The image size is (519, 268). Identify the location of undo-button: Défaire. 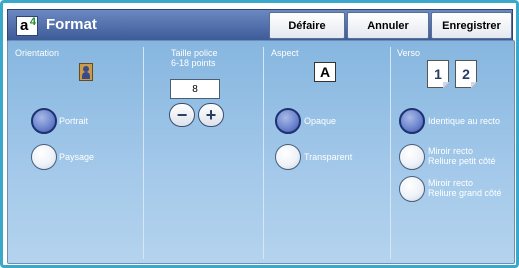
(307, 25).